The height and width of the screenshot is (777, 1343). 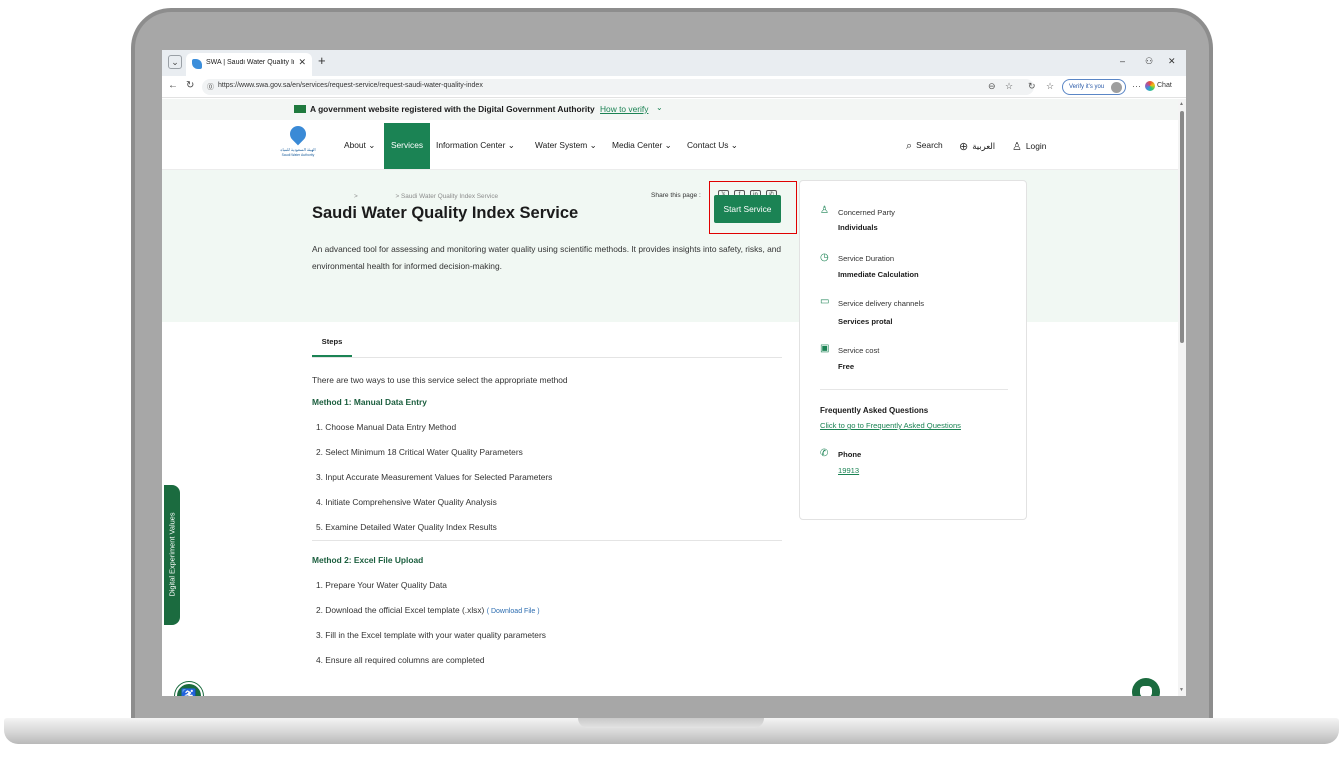 I want to click on window-minimize-icon: –, so click(x=1122, y=61).